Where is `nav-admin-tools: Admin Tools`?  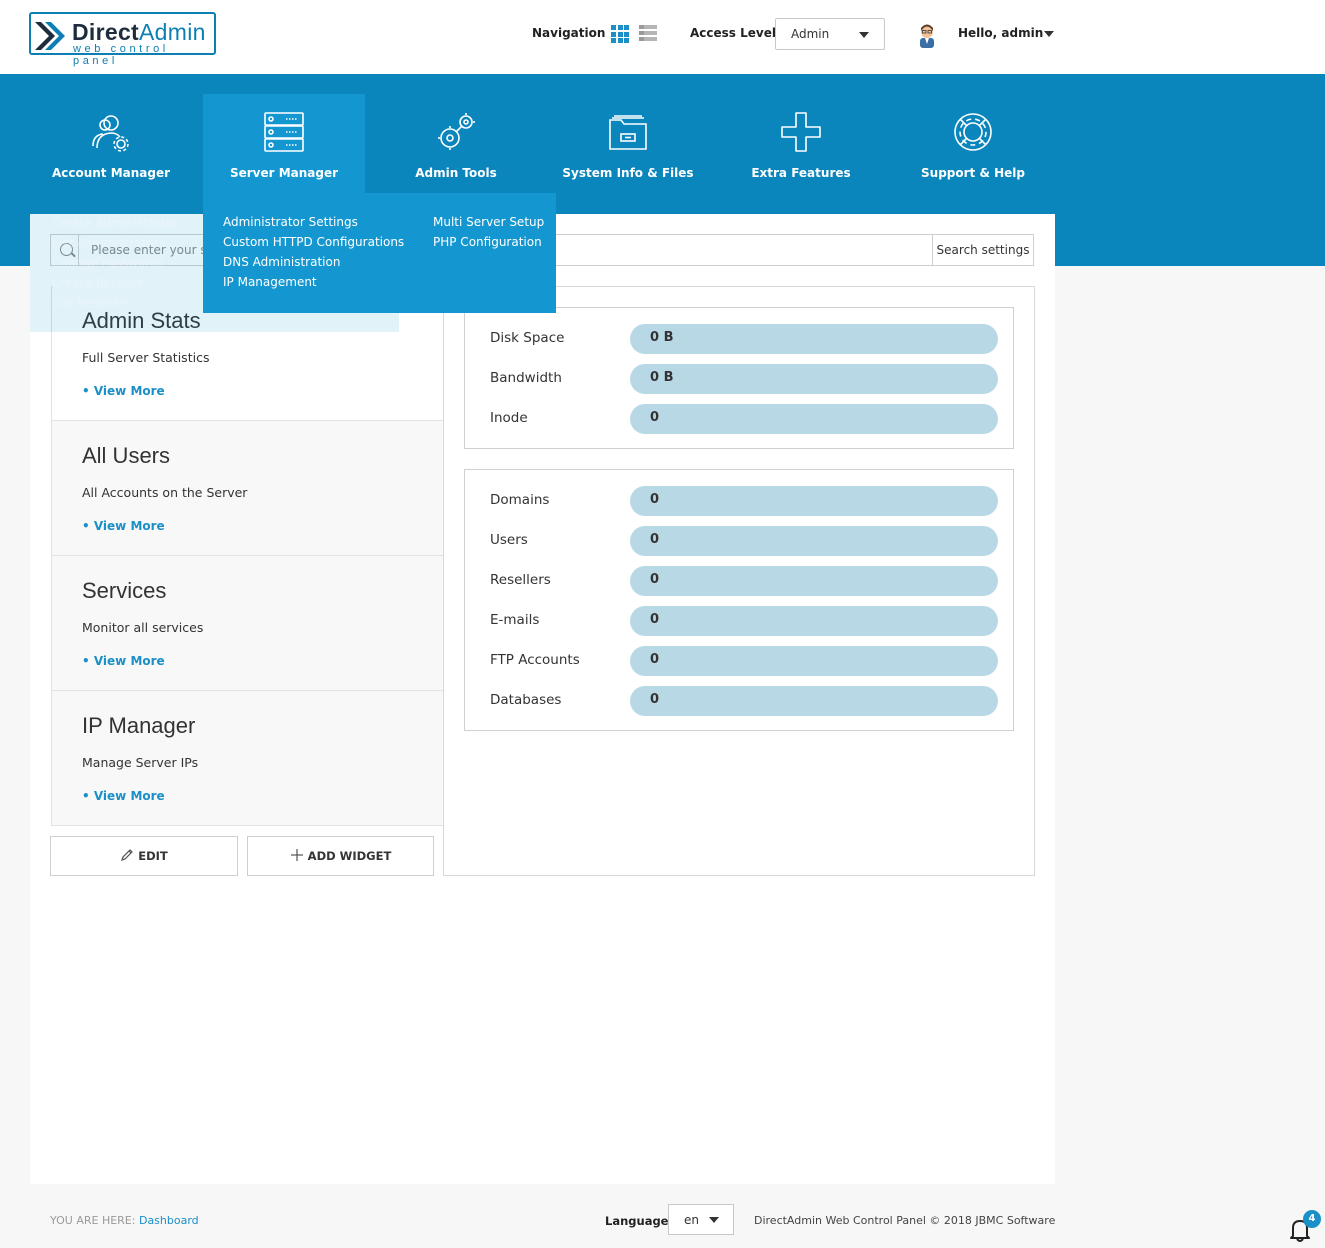
nav-admin-tools: Admin Tools is located at coordinates (456, 144).